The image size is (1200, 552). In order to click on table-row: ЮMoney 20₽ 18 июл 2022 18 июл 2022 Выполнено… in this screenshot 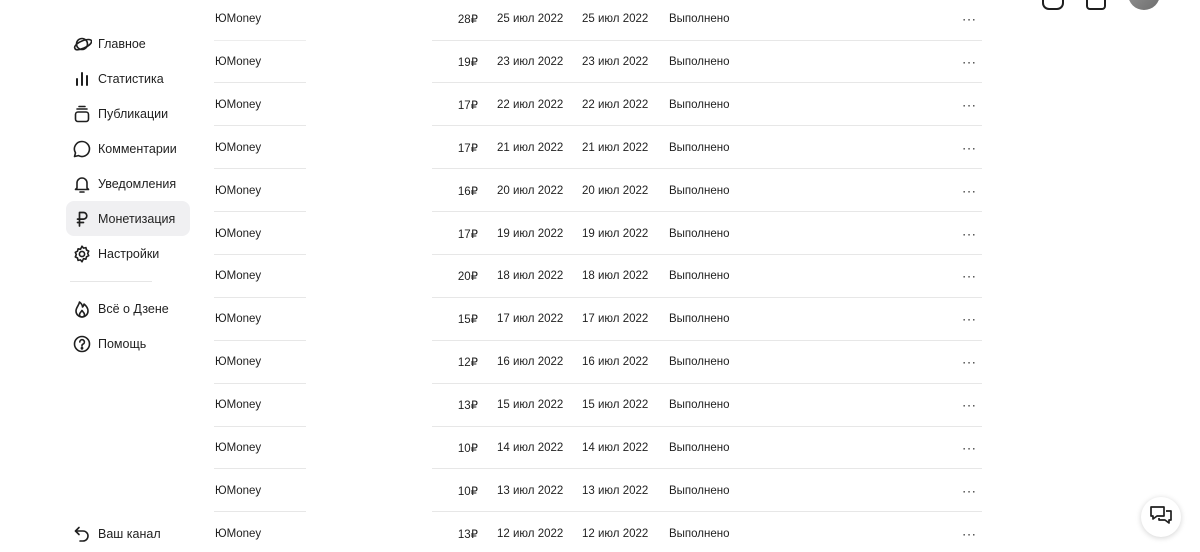, I will do `click(598, 276)`.